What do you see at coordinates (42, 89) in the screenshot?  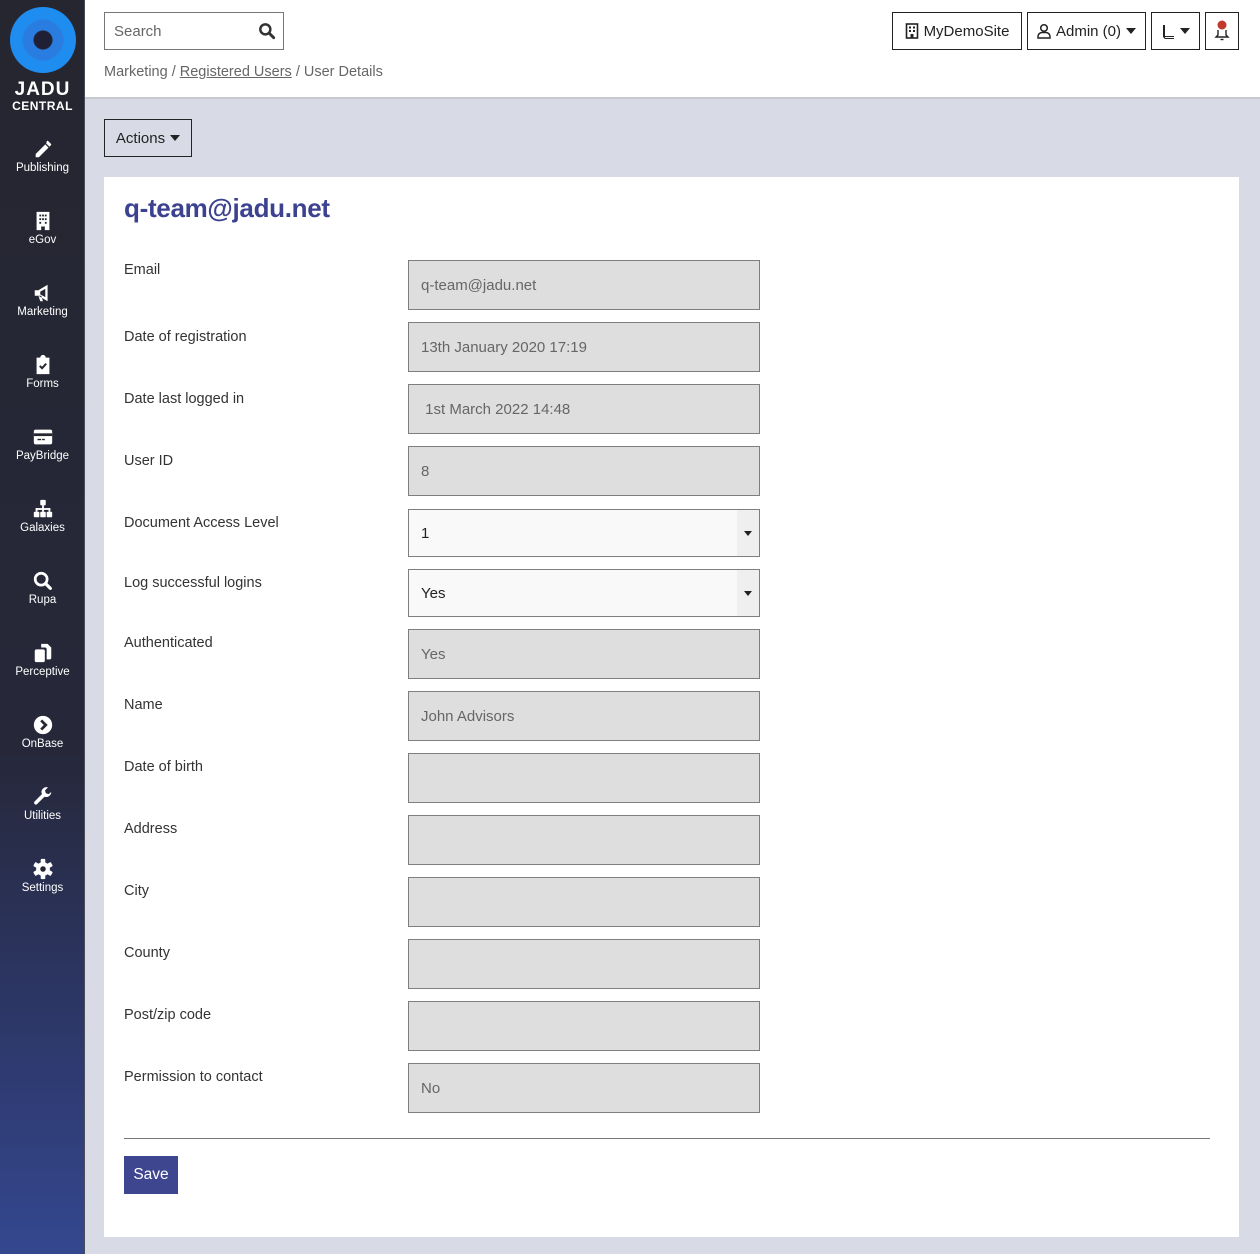 I see `logo-line-1: JADU` at bounding box center [42, 89].